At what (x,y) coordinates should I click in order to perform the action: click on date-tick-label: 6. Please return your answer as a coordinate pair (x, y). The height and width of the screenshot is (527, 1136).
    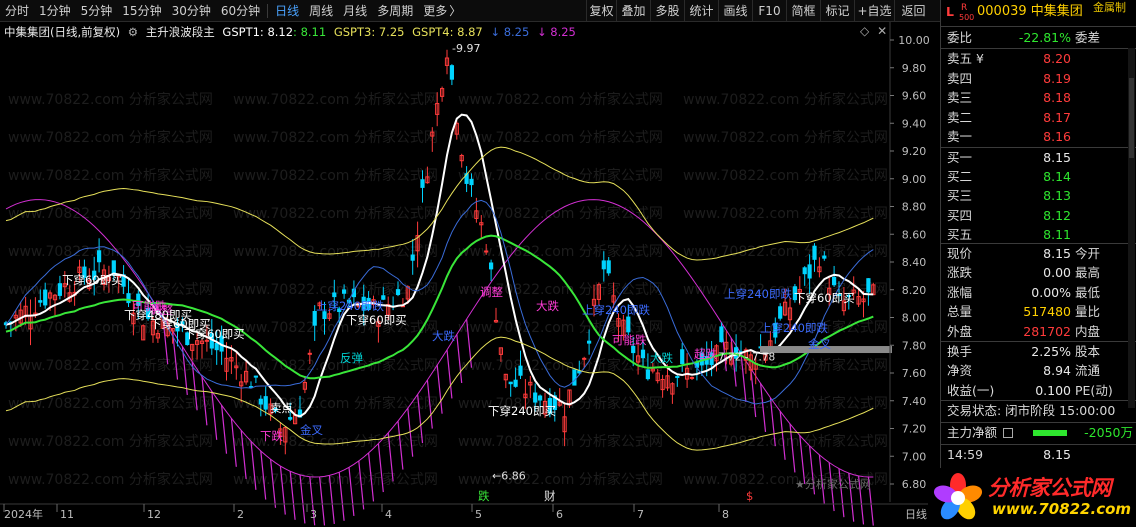
    Looking at the image, I should click on (559, 514).